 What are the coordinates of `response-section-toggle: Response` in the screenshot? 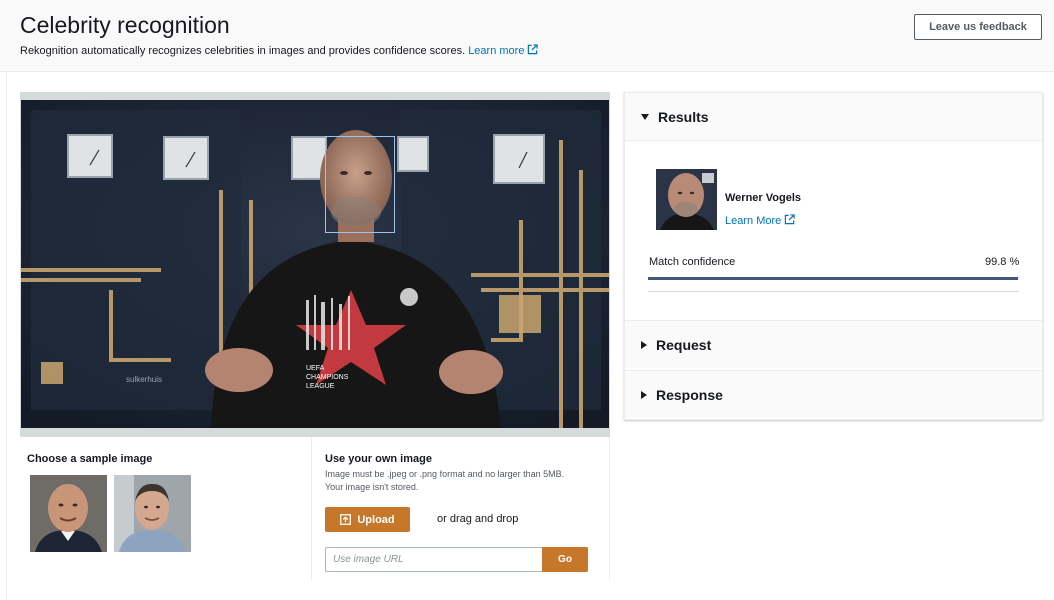 It's located at (833, 394).